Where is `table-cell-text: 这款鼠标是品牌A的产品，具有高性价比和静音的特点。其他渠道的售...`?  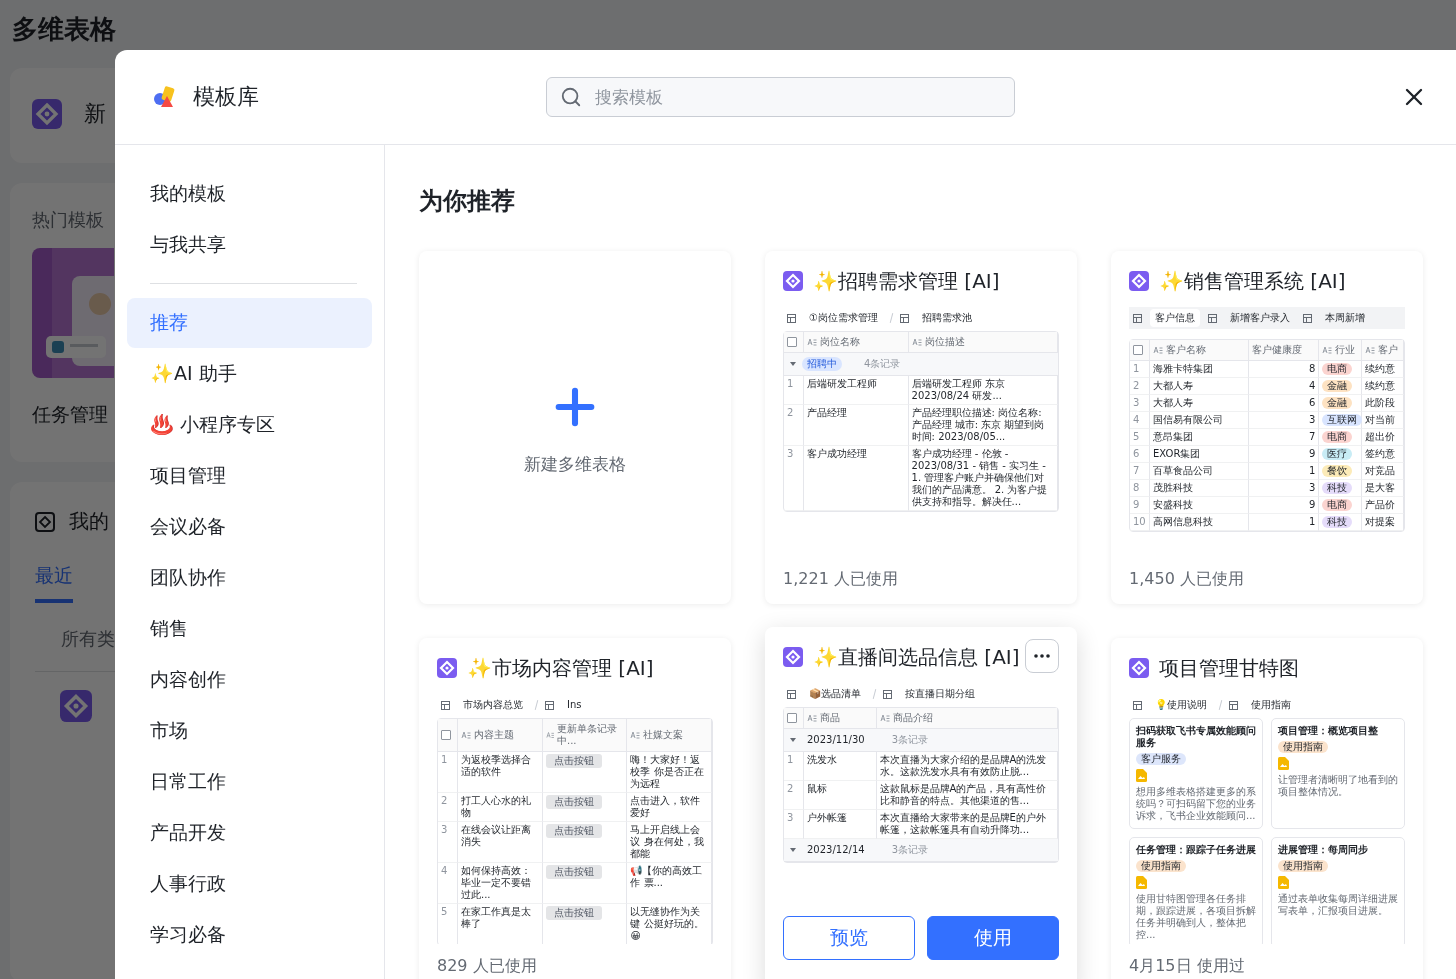
table-cell-text: 这款鼠标是品牌A的产品，具有高性价比和静音的特点。其他渠道的售... is located at coordinates (963, 795).